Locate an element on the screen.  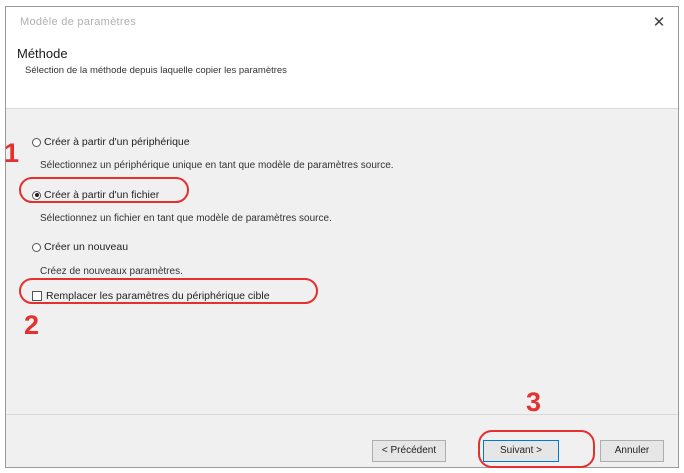
option-device-radio: Créer à partir d'un périphérique is located at coordinates (111, 142).